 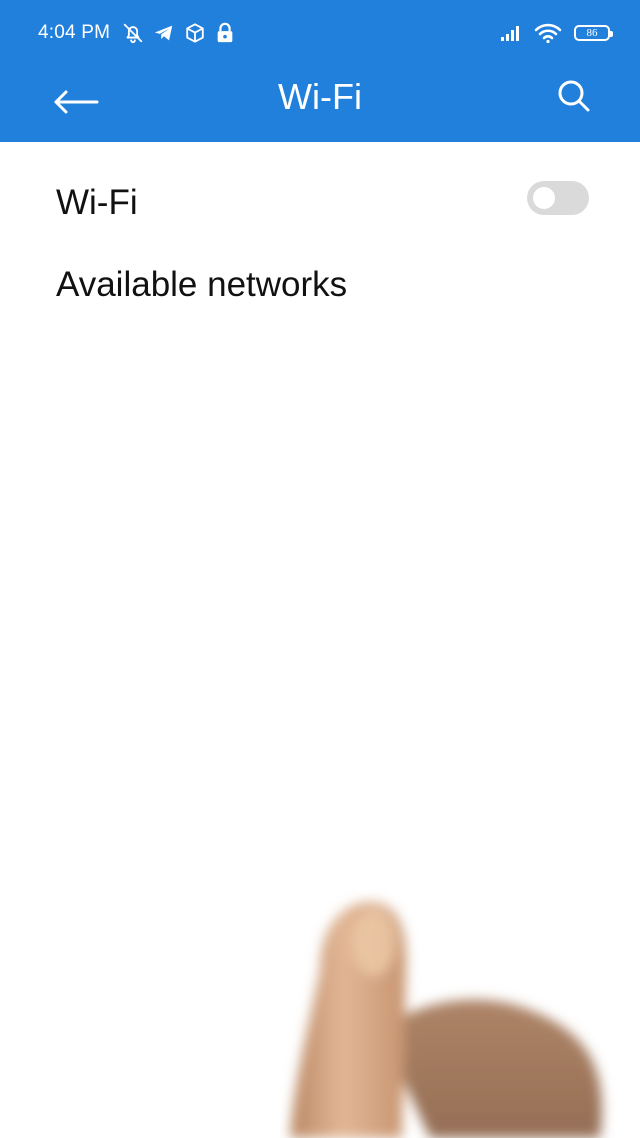 What do you see at coordinates (74, 32) in the screenshot?
I see `status-time: 4:04 PM` at bounding box center [74, 32].